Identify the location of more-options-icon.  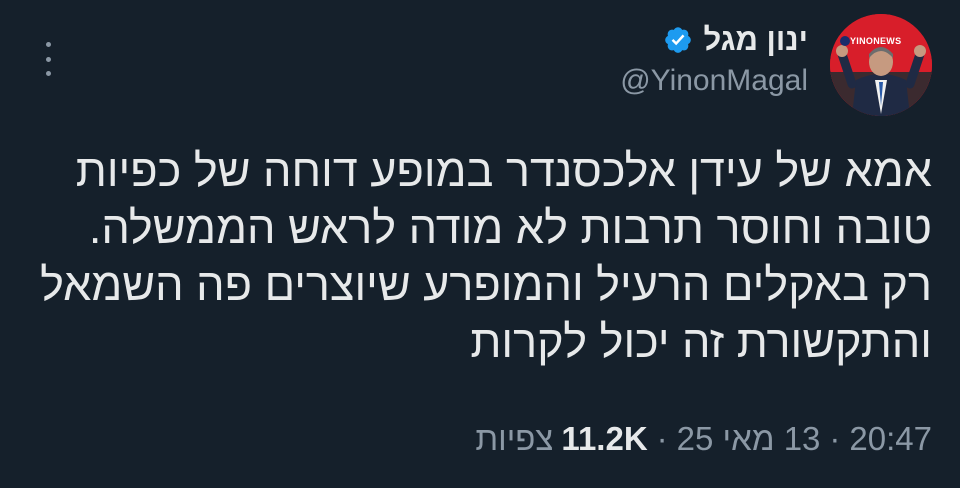
(48, 59).